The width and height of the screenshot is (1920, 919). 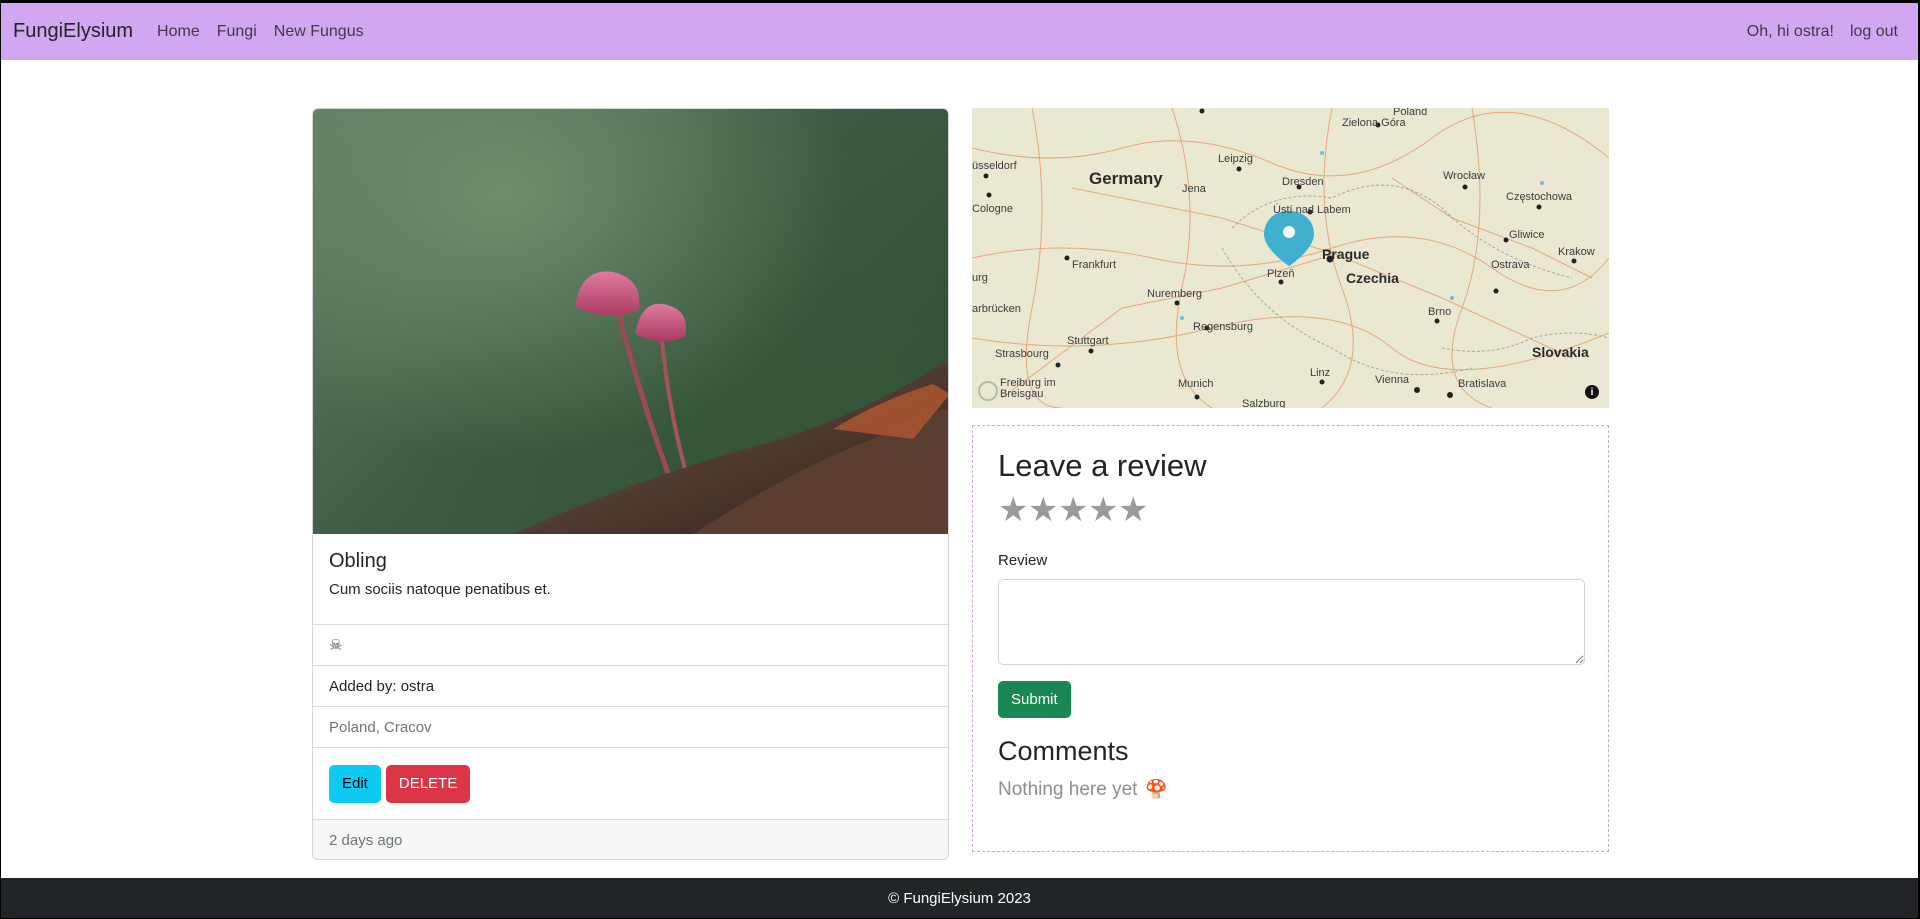 What do you see at coordinates (1102, 465) in the screenshot?
I see `review-heading: Leave a review` at bounding box center [1102, 465].